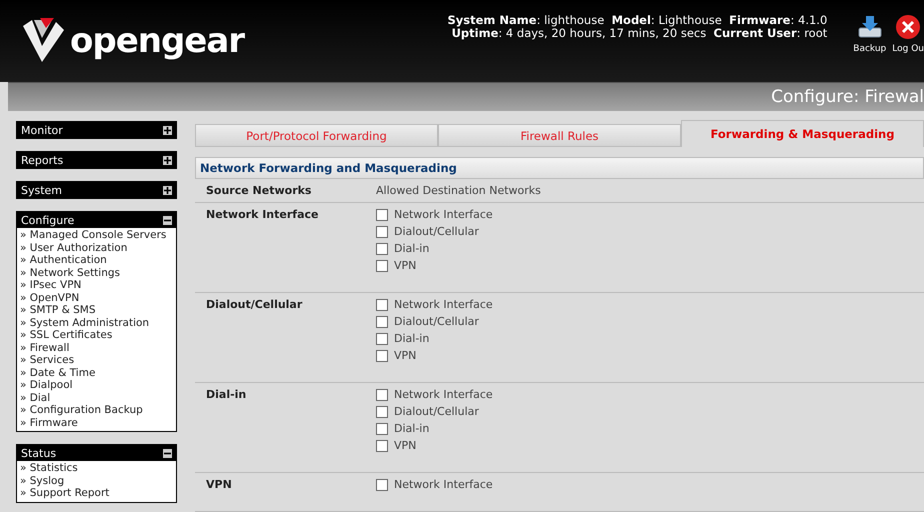 The width and height of the screenshot is (924, 512). Describe the element at coordinates (640, 33) in the screenshot. I see `system-info-text: Uptime: 4 days, 20 hours, 17 mins, 20 secs Current User: root` at that location.